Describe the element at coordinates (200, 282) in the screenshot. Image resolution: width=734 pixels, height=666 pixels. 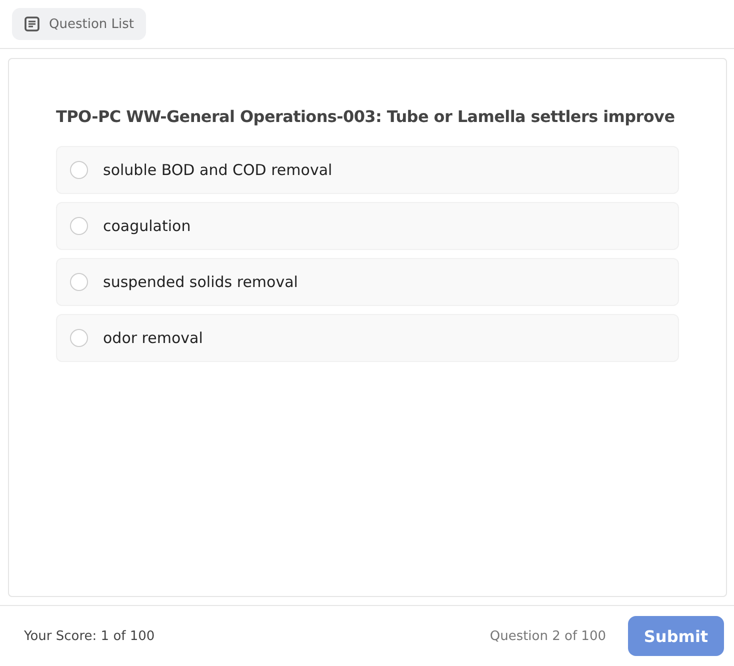
I see `option-label: suspended solids removal` at that location.